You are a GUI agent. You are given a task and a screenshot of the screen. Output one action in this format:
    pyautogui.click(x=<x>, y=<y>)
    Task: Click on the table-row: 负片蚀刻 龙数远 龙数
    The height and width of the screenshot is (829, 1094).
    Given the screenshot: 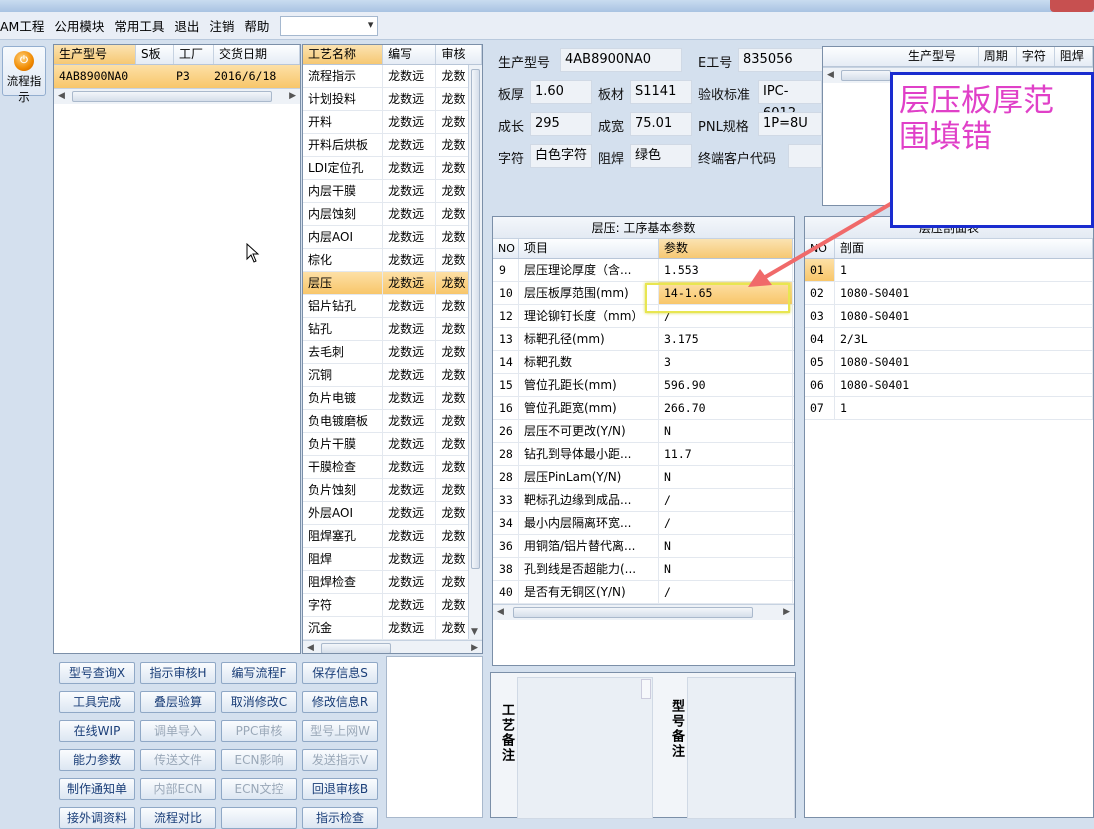 What is the action you would take?
    pyautogui.click(x=392, y=490)
    